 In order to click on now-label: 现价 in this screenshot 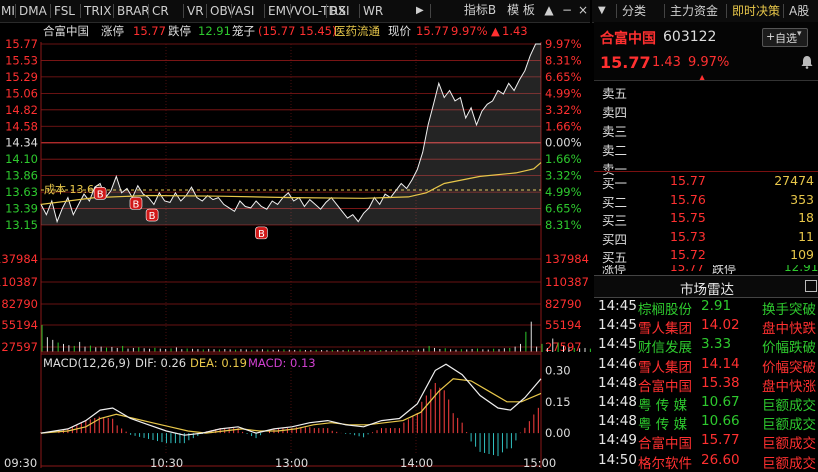, I will do `click(399, 31)`.